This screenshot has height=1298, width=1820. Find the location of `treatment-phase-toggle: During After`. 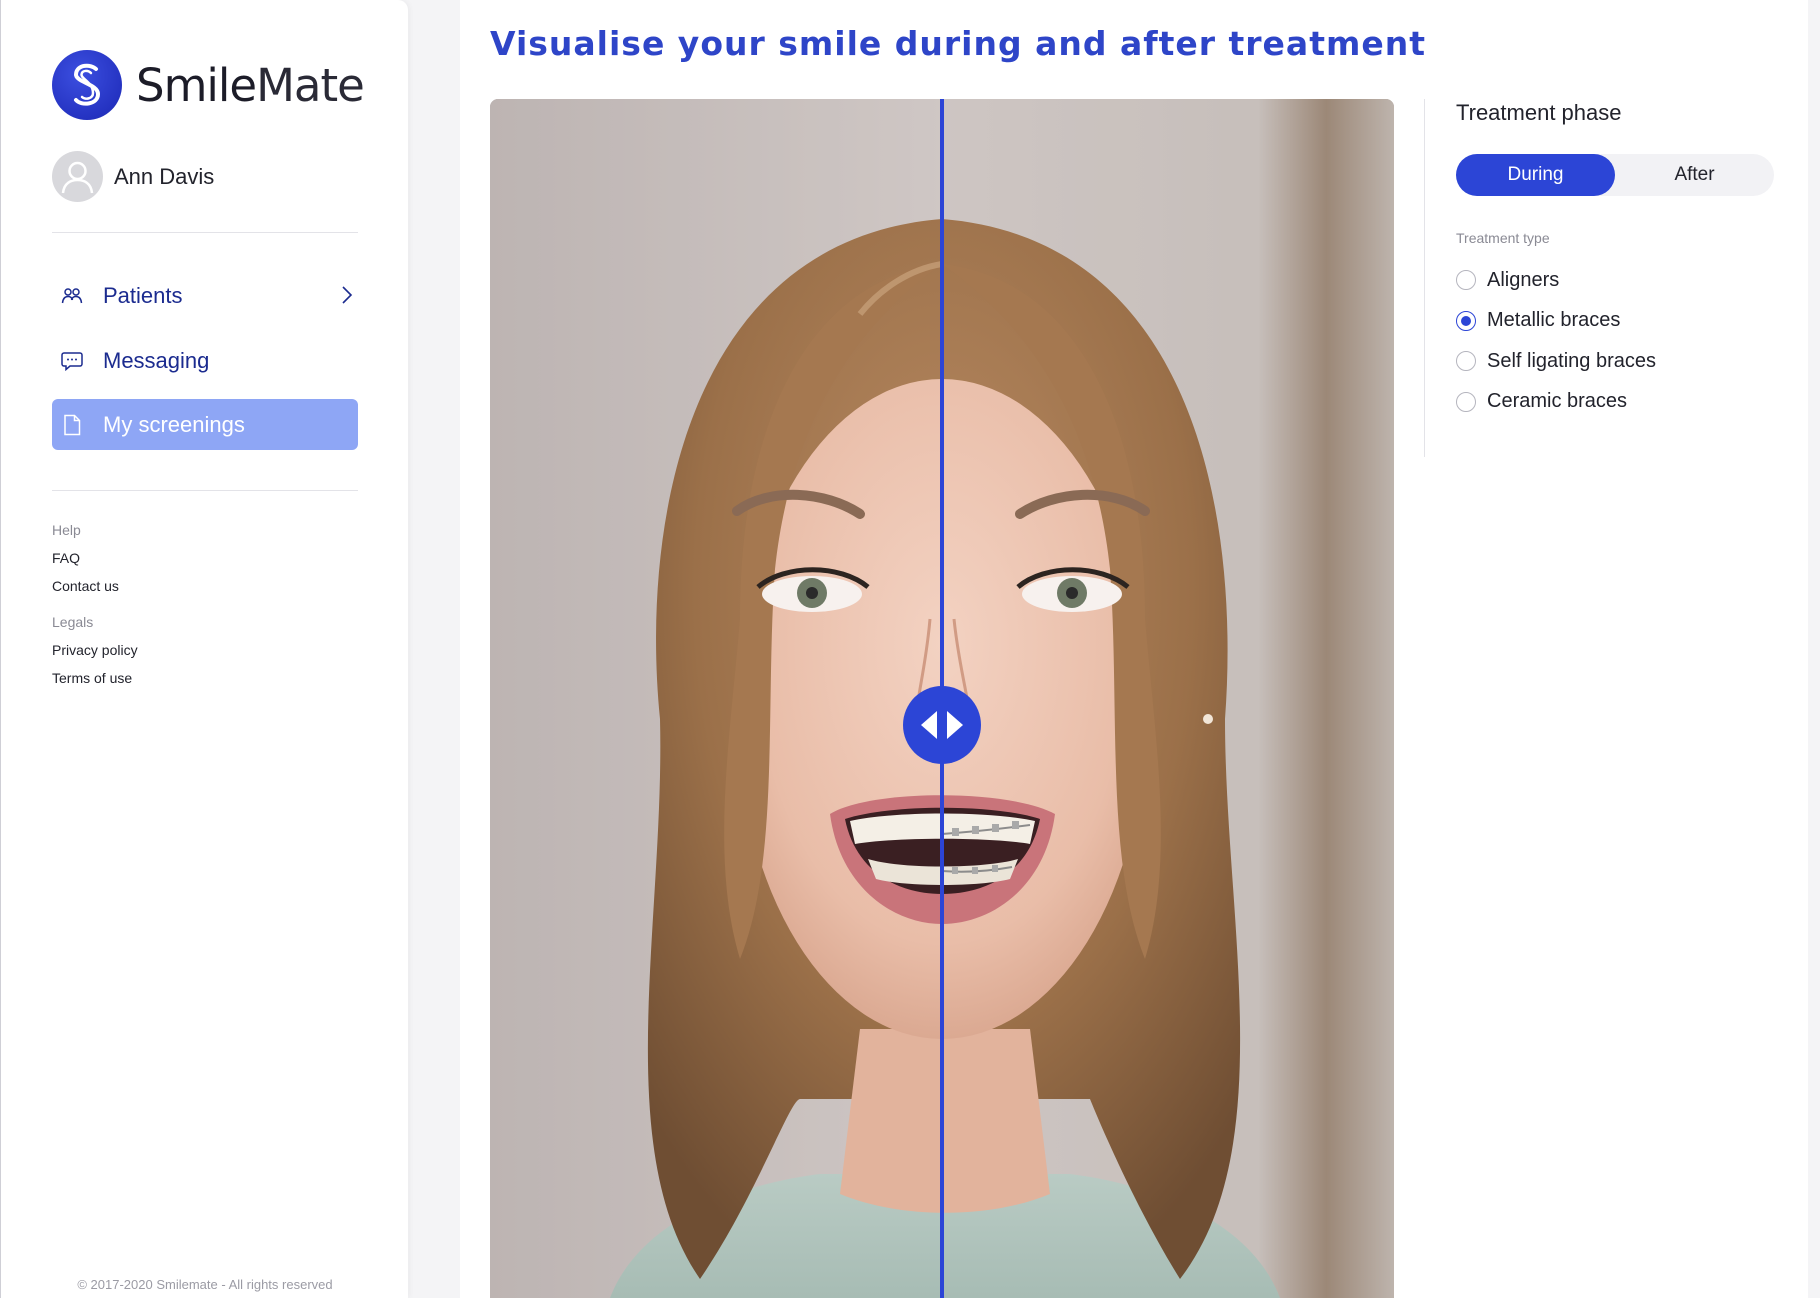

treatment-phase-toggle: During After is located at coordinates (1615, 175).